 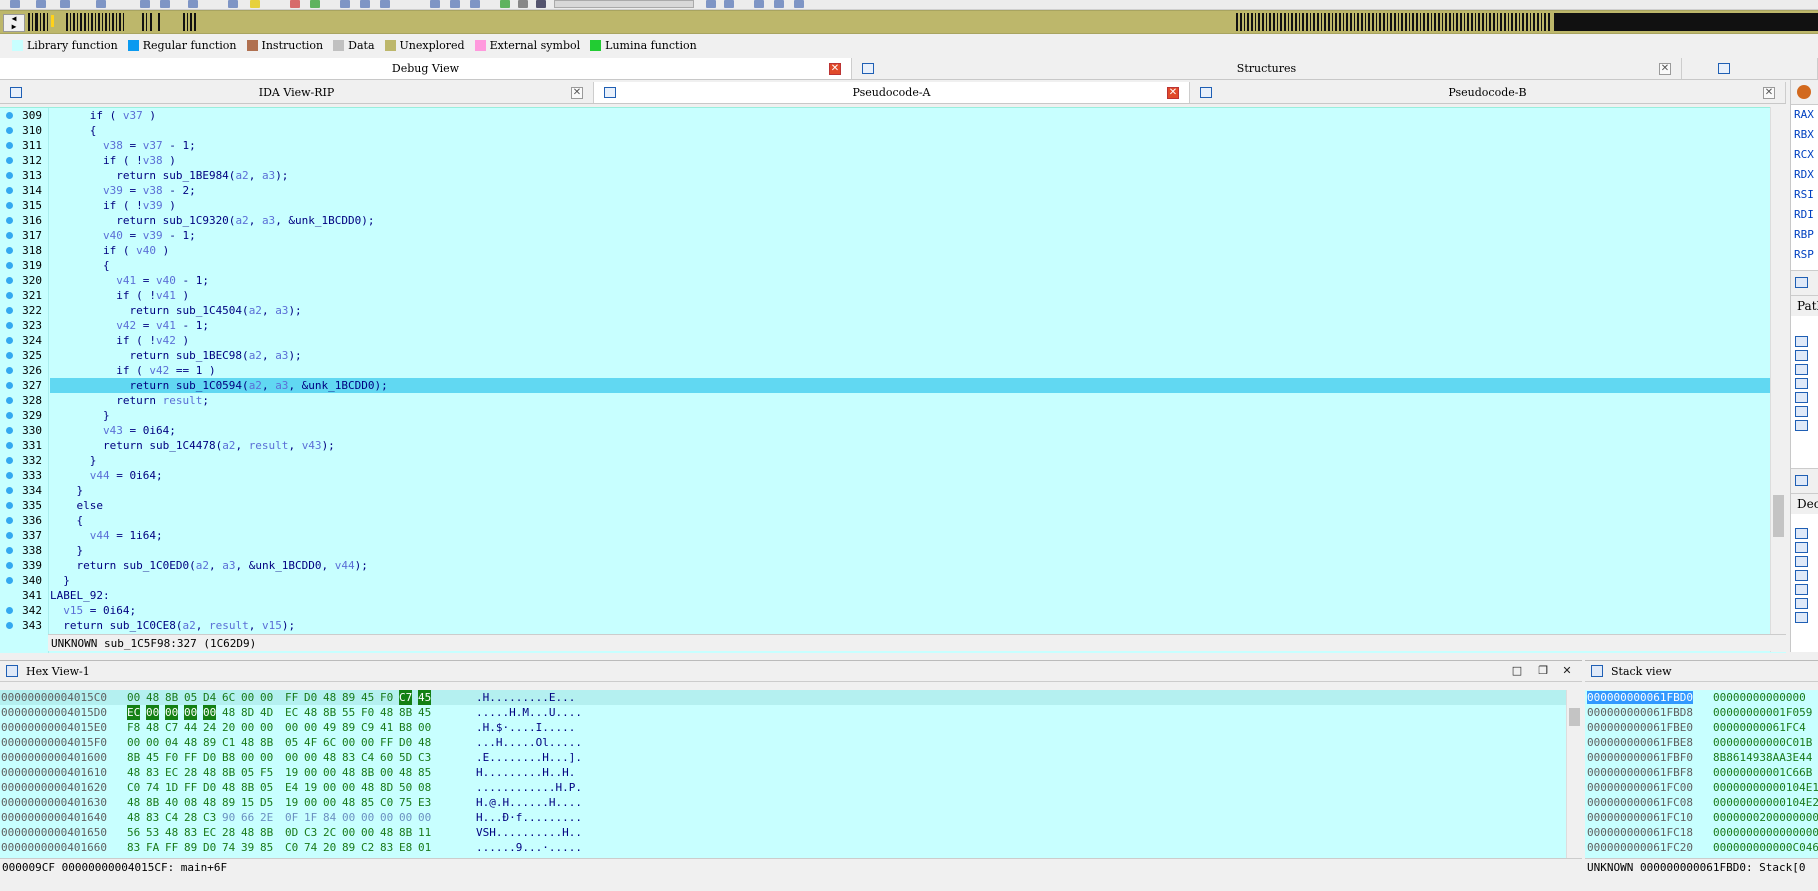 I want to click on variable-token: v42, so click(x=126, y=325).